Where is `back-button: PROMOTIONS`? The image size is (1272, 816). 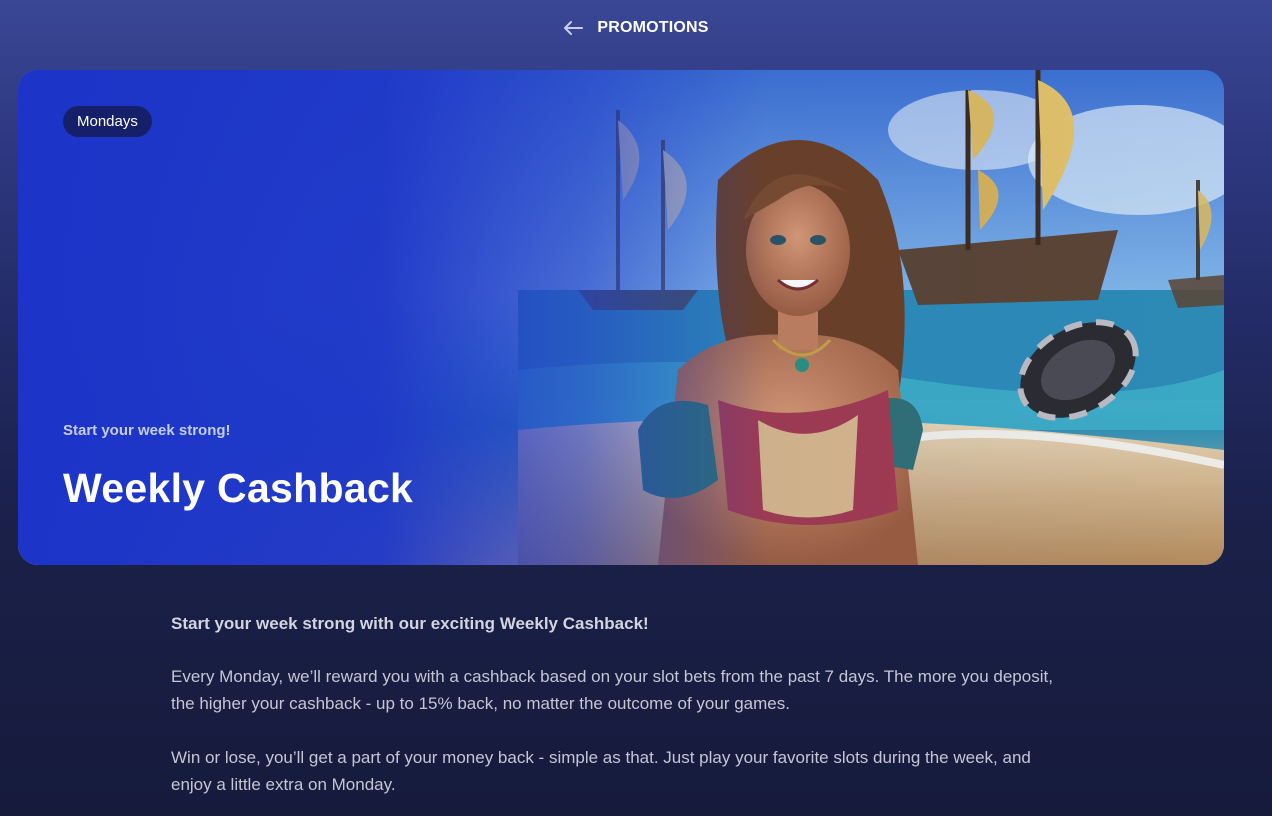
back-button: PROMOTIONS is located at coordinates (635, 28).